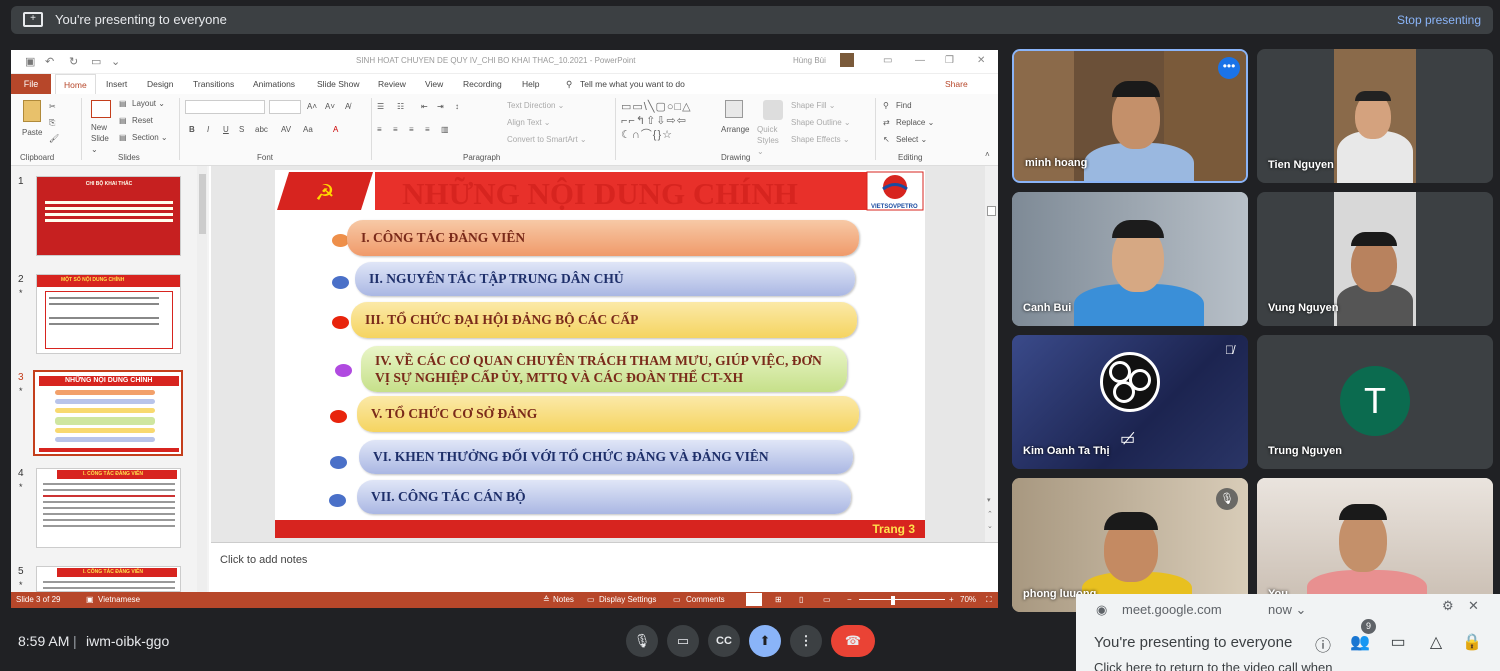  I want to click on shape-outline-button: Shape Outline ⌄, so click(821, 122).